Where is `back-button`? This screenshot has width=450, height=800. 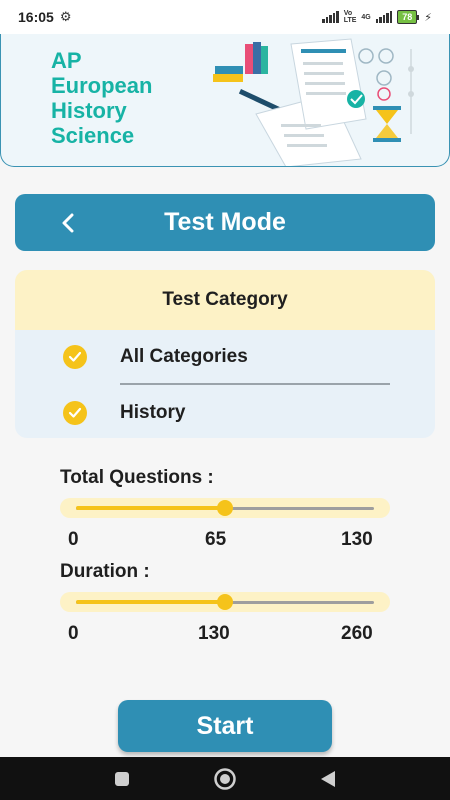 back-button is located at coordinates (68, 223).